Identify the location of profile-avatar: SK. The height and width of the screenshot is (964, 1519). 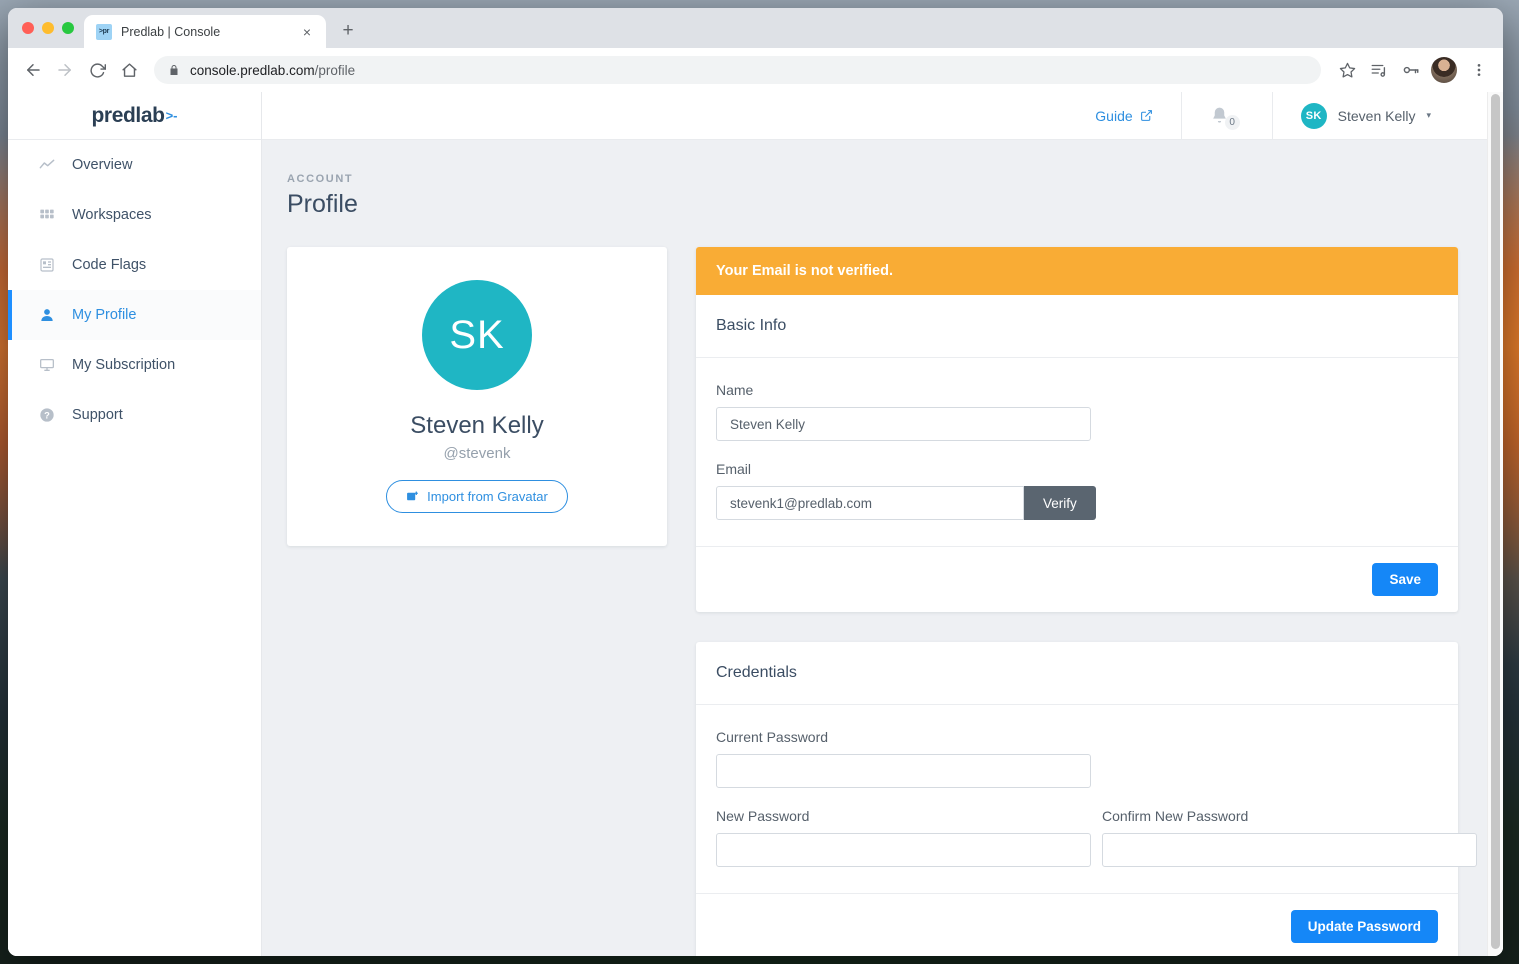
(477, 335).